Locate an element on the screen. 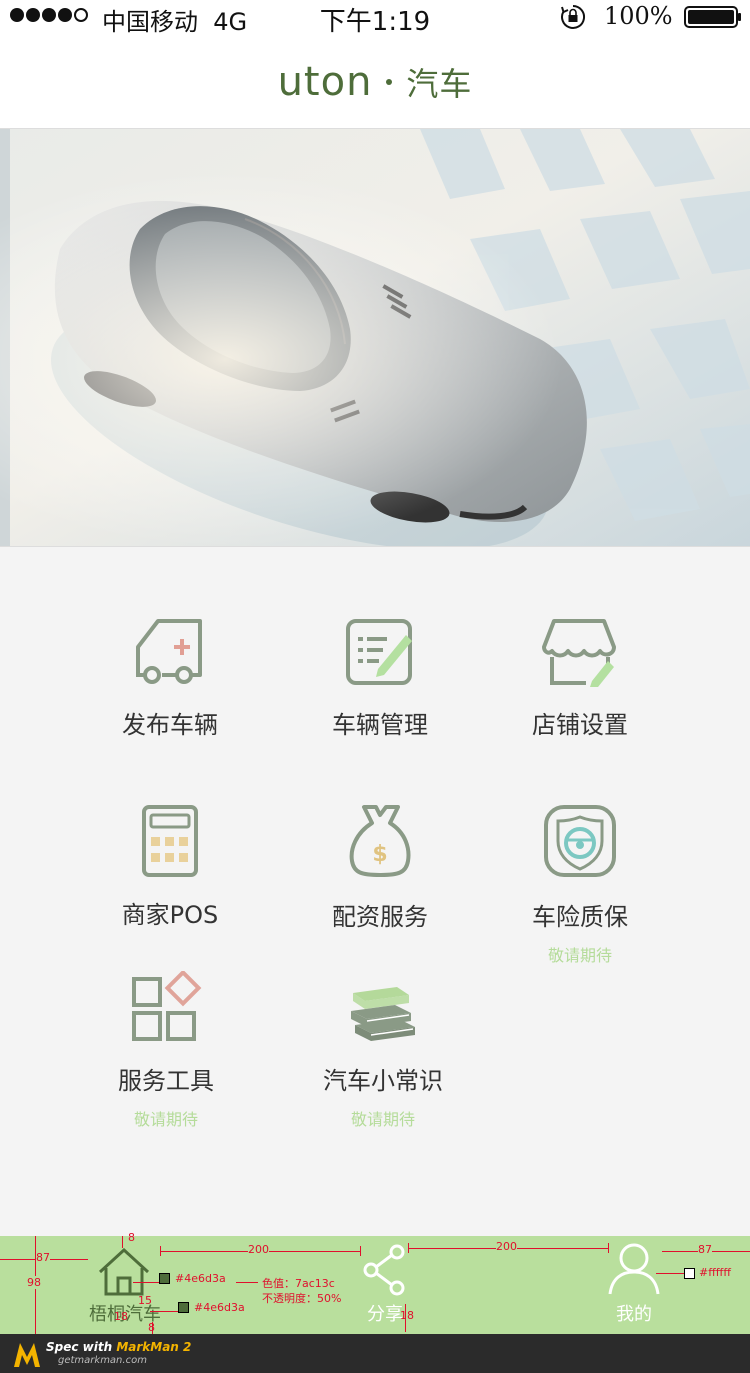 The width and height of the screenshot is (750, 1373). footer-url: getmarkman.com is located at coordinates (102, 1360).